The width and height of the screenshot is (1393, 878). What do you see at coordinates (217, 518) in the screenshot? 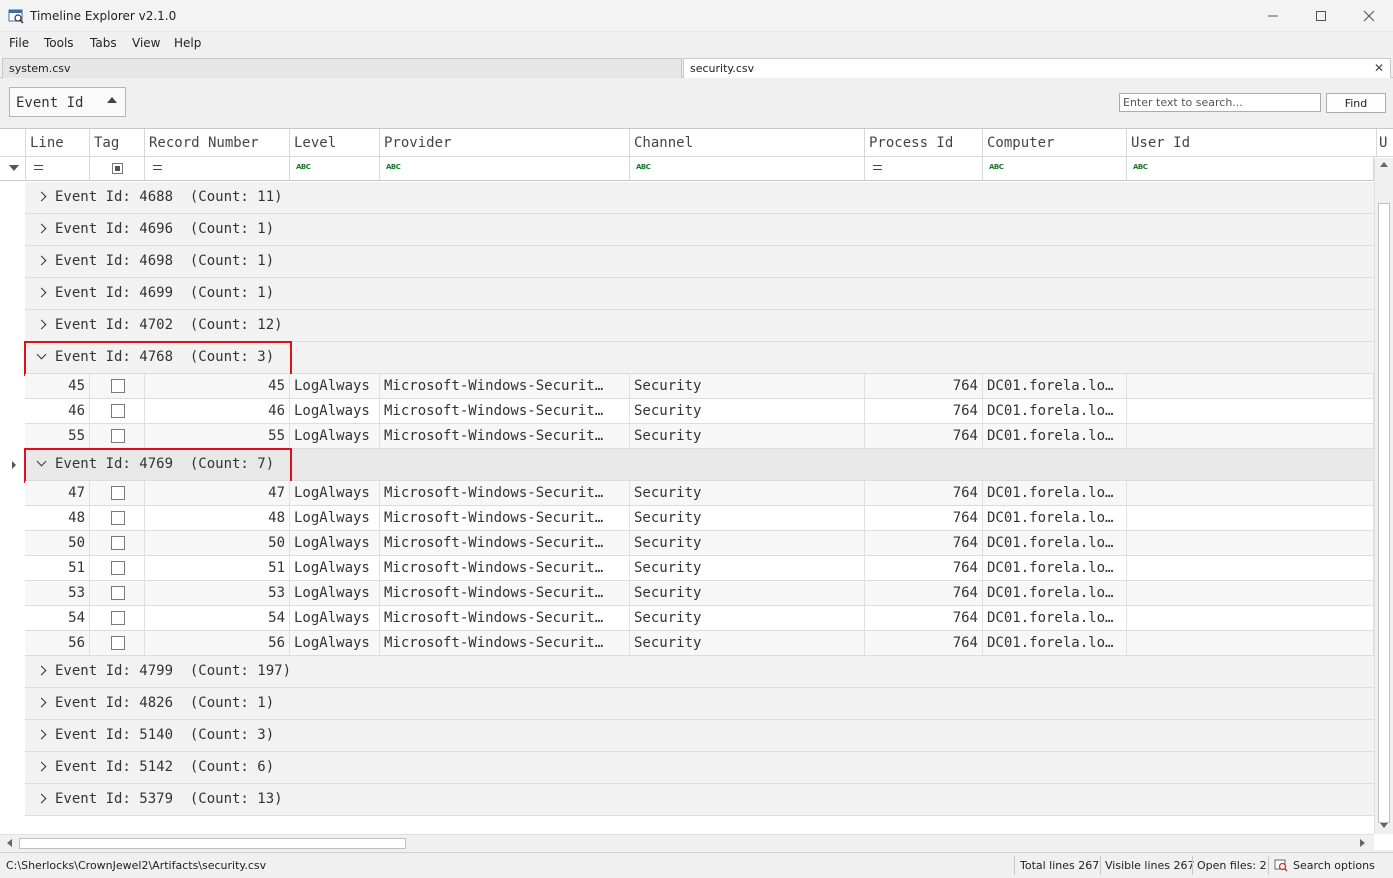
I see `cell-record-number: 48` at bounding box center [217, 518].